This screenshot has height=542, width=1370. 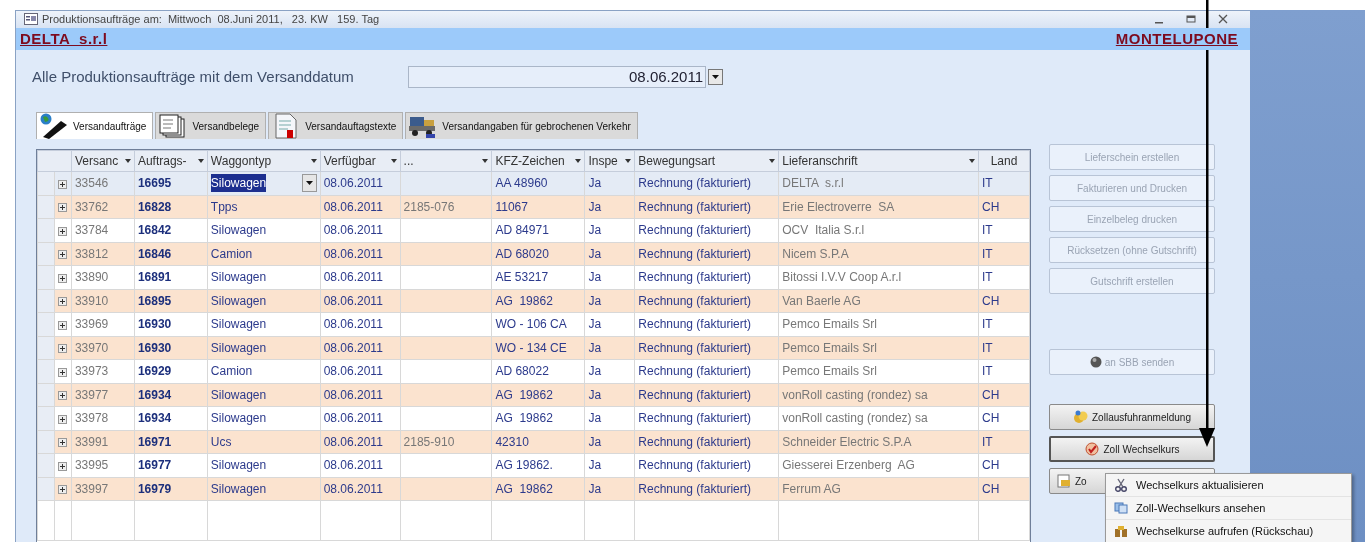 I want to click on table-cell: 33978, so click(x=103, y=418).